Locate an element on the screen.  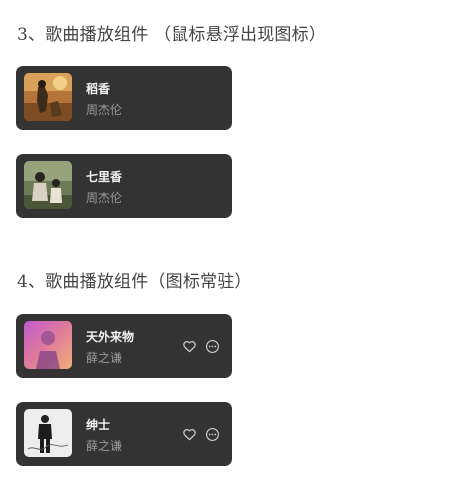
song-title: 天外来物 is located at coordinates (110, 337).